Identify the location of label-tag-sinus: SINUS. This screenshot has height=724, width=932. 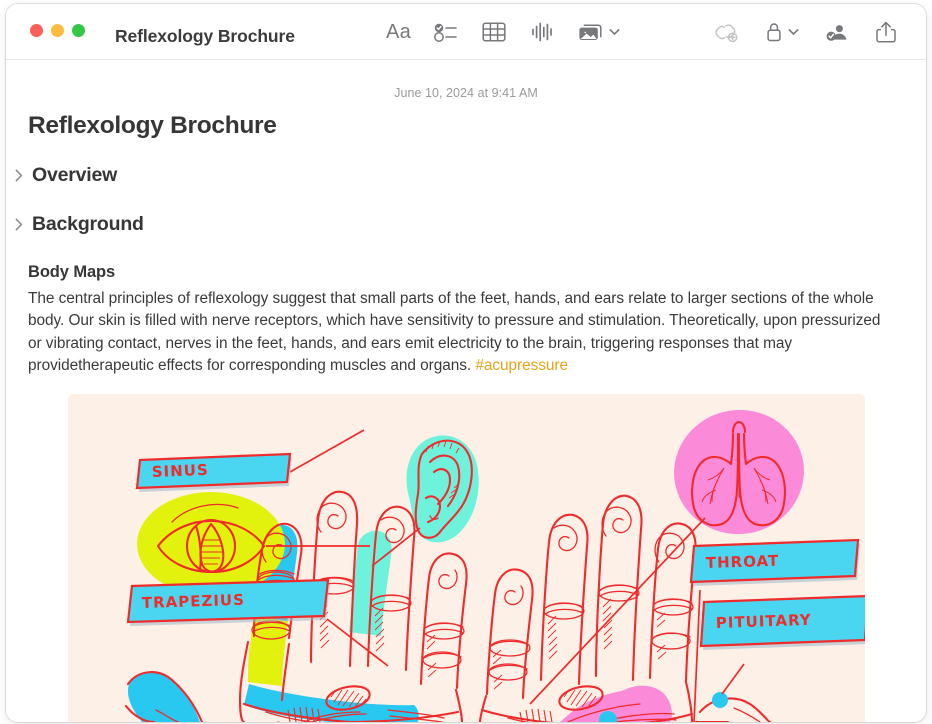
(213, 472).